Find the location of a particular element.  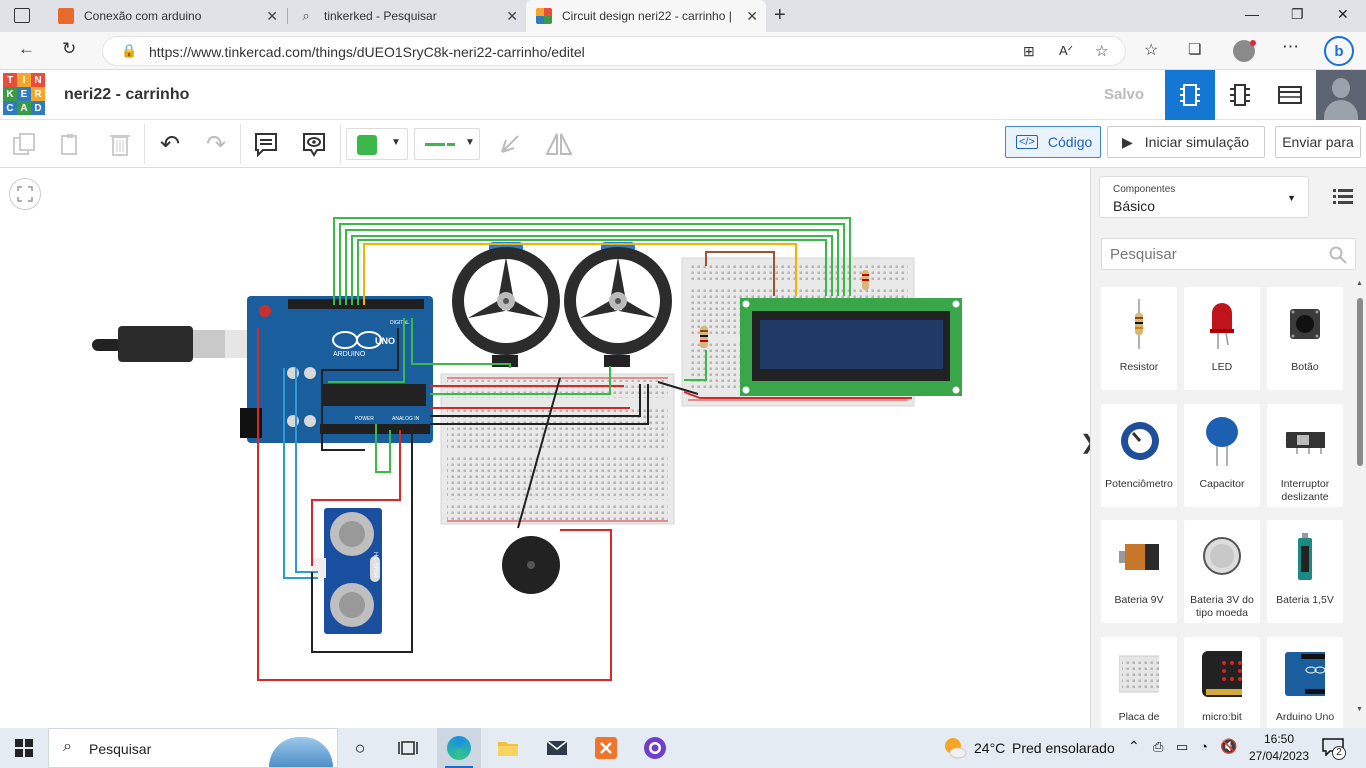

component-card-15v-battery: Bateria 1,5V is located at coordinates (1305, 571).